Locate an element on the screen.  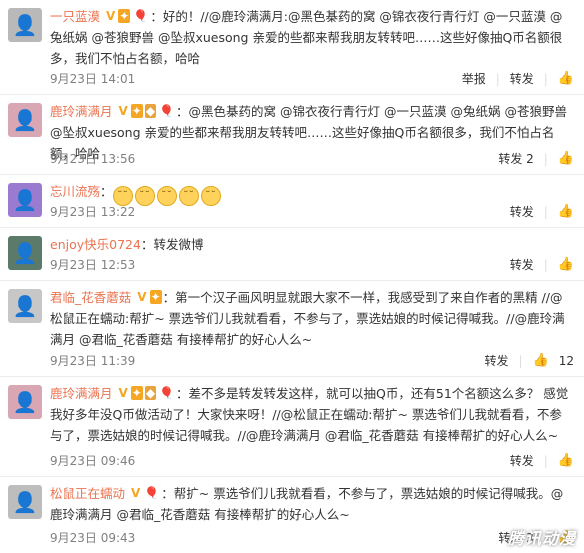
comment-meta: 9月23日 13:56 转发 2 | 👍 is located at coordinates (312, 159).